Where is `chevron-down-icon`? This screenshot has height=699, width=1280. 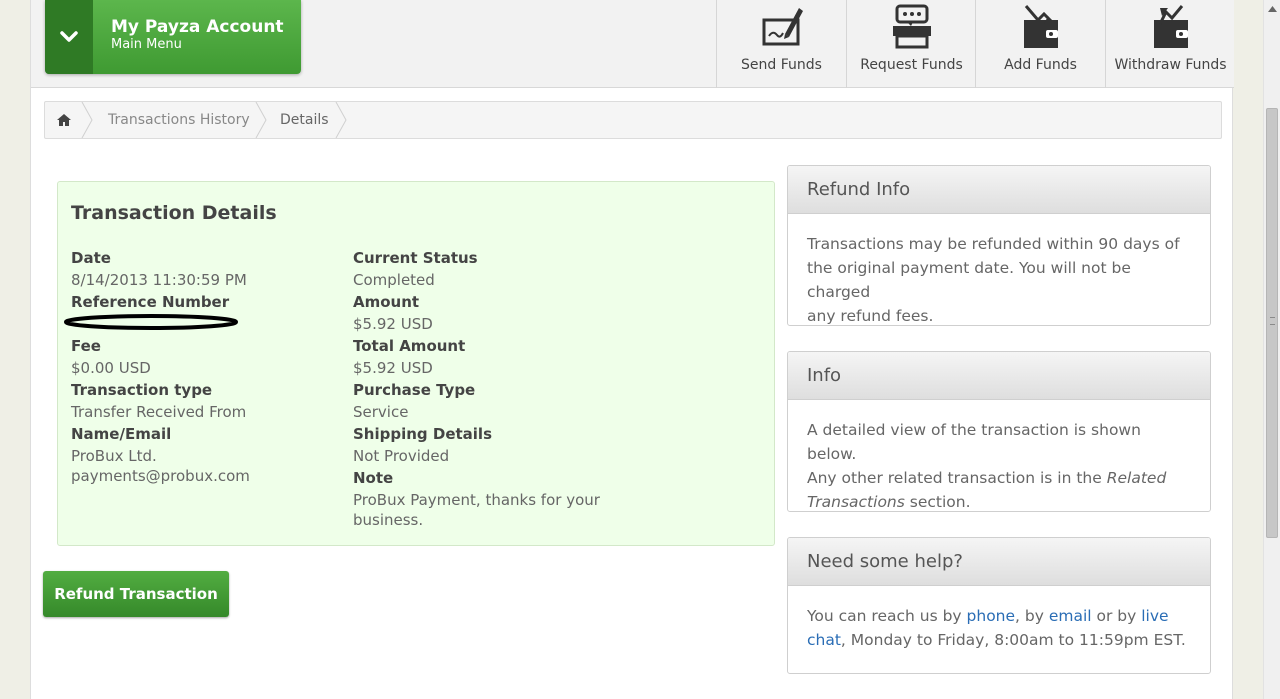
chevron-down-icon is located at coordinates (69, 37).